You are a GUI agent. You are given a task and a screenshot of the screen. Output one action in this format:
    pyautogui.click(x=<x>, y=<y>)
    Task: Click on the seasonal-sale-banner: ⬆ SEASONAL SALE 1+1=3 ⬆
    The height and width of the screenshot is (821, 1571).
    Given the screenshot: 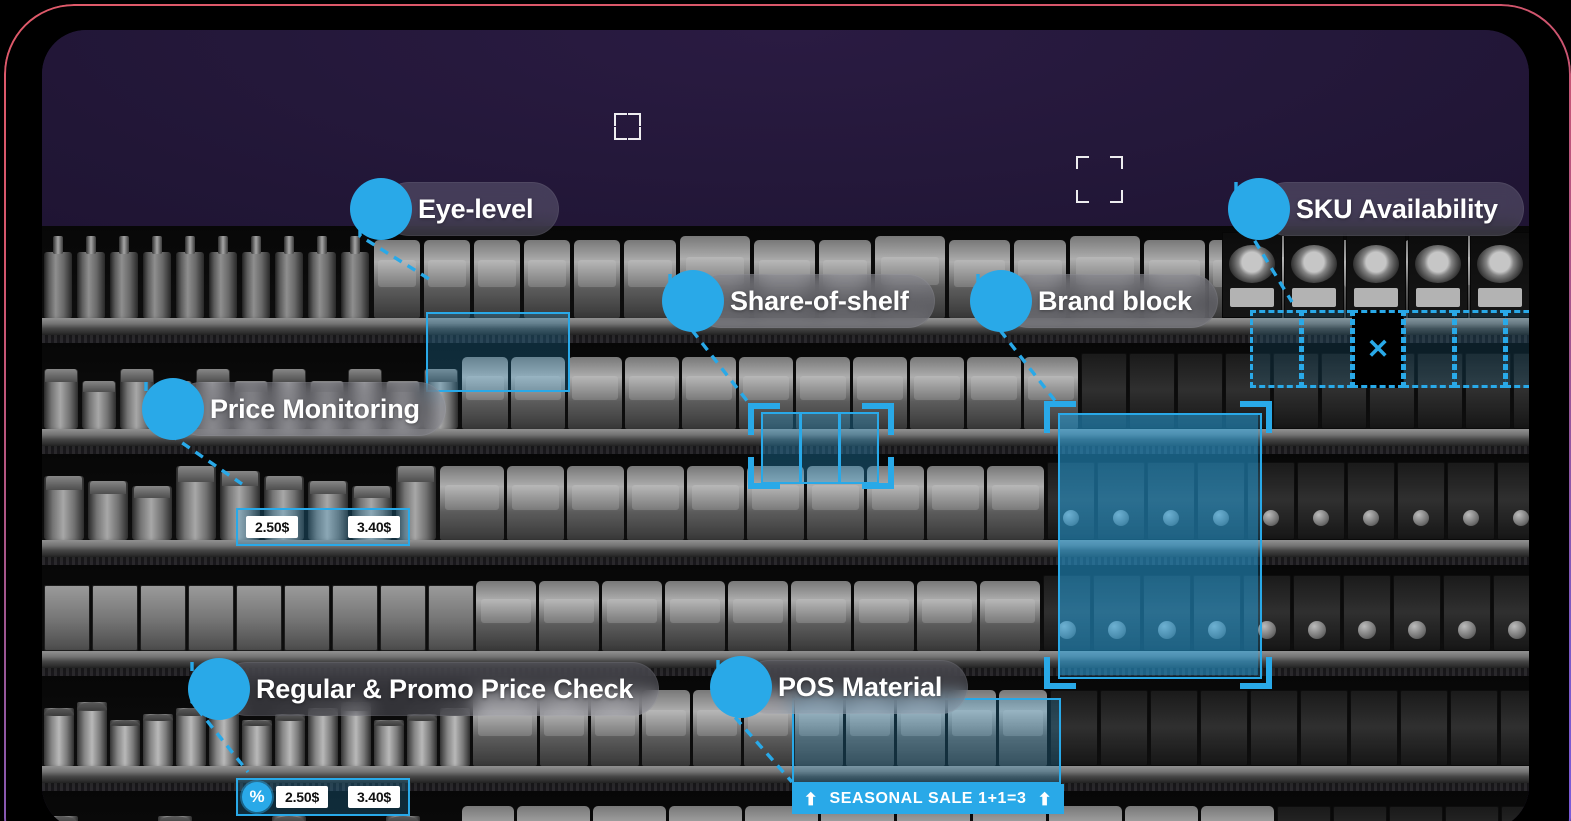 What is the action you would take?
    pyautogui.click(x=928, y=799)
    